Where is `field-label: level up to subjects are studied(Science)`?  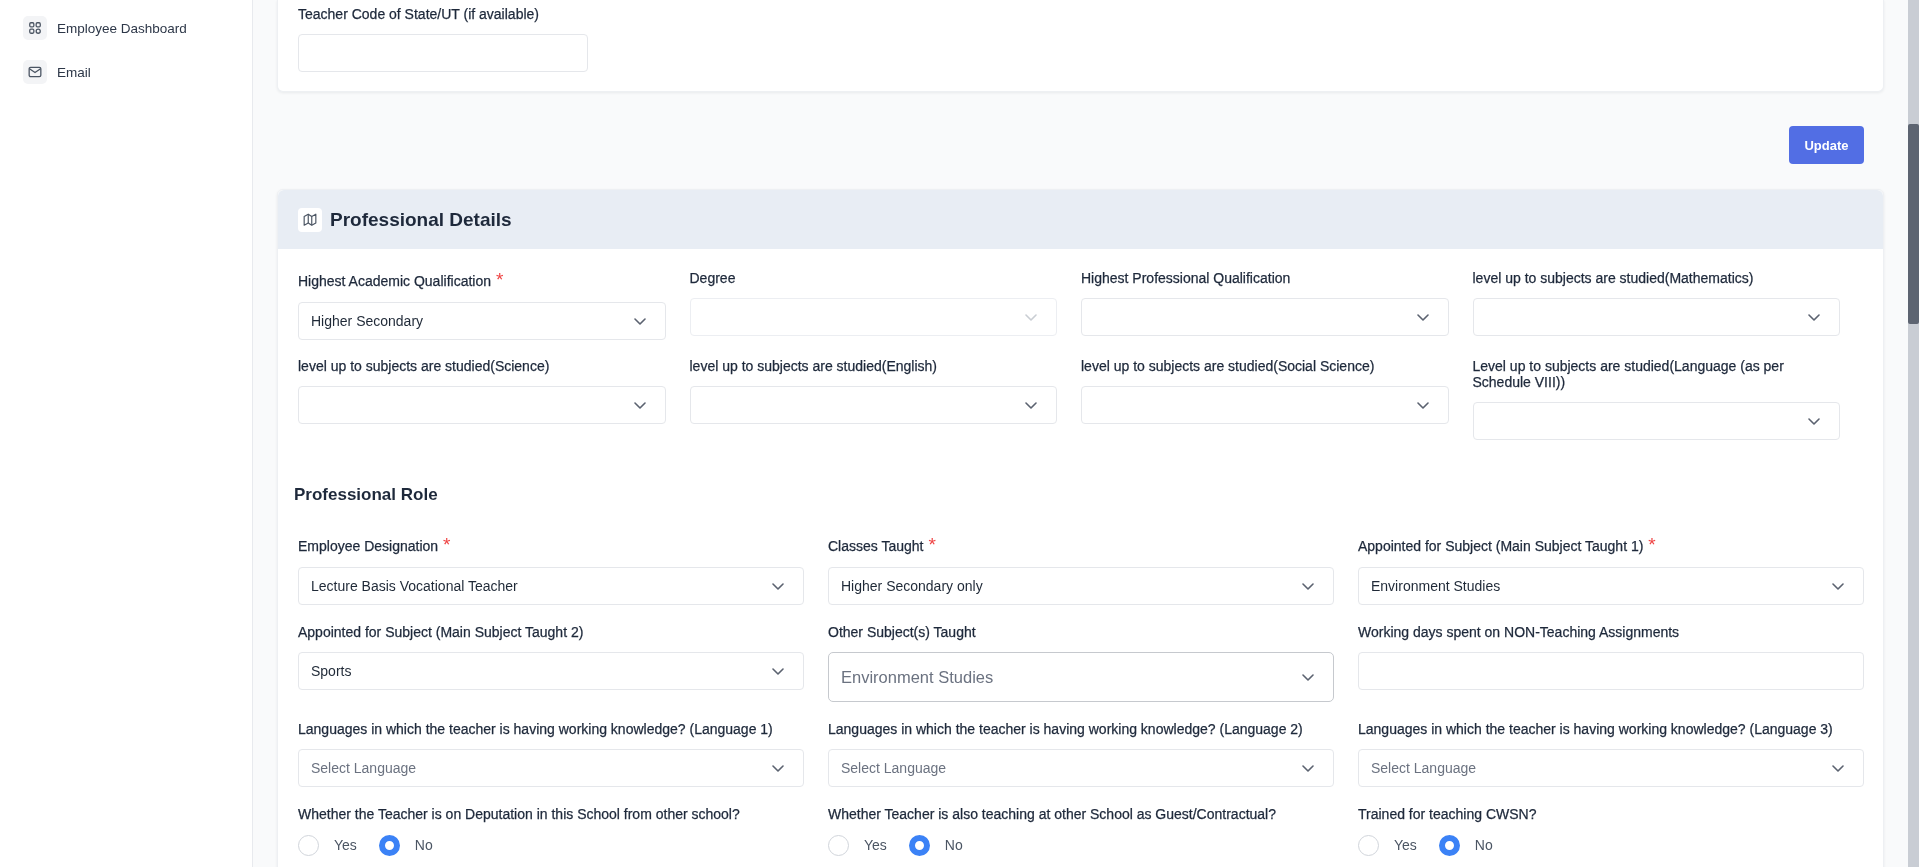
field-label: level up to subjects are studied(Science) is located at coordinates (424, 366).